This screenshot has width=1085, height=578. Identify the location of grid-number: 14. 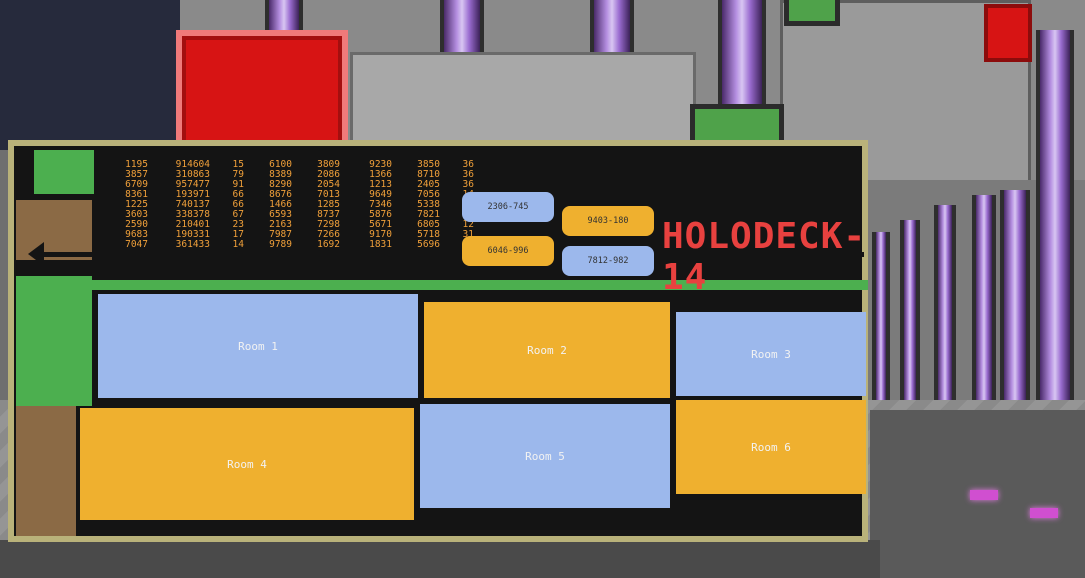
(238, 244).